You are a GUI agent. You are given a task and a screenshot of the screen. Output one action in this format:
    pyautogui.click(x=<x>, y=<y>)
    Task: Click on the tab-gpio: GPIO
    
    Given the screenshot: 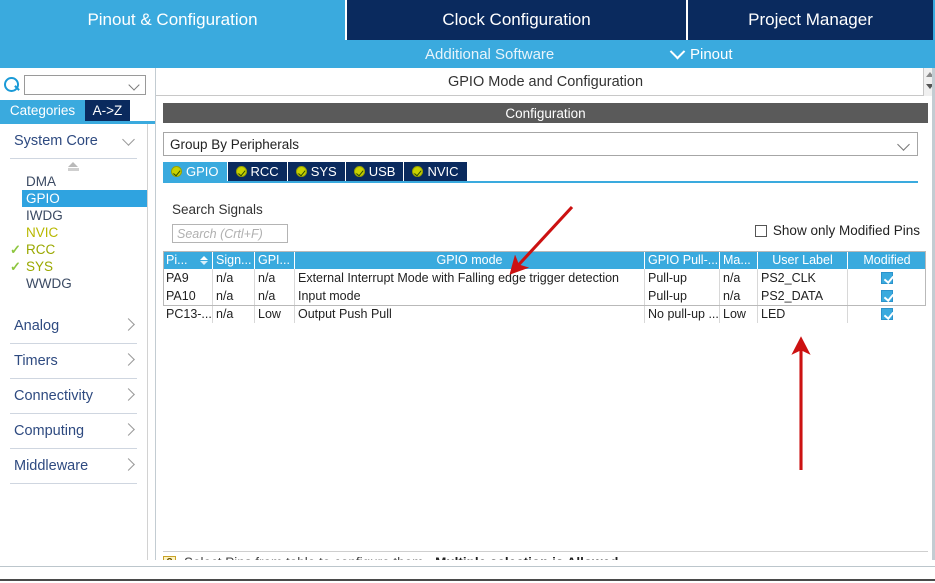 What is the action you would take?
    pyautogui.click(x=195, y=171)
    